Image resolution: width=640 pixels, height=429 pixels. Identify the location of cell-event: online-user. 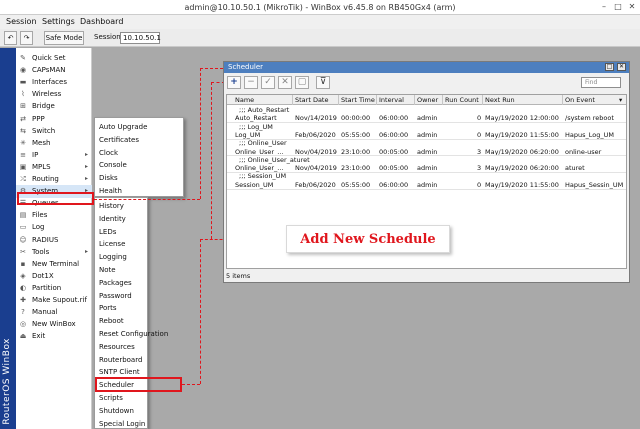
(583, 151).